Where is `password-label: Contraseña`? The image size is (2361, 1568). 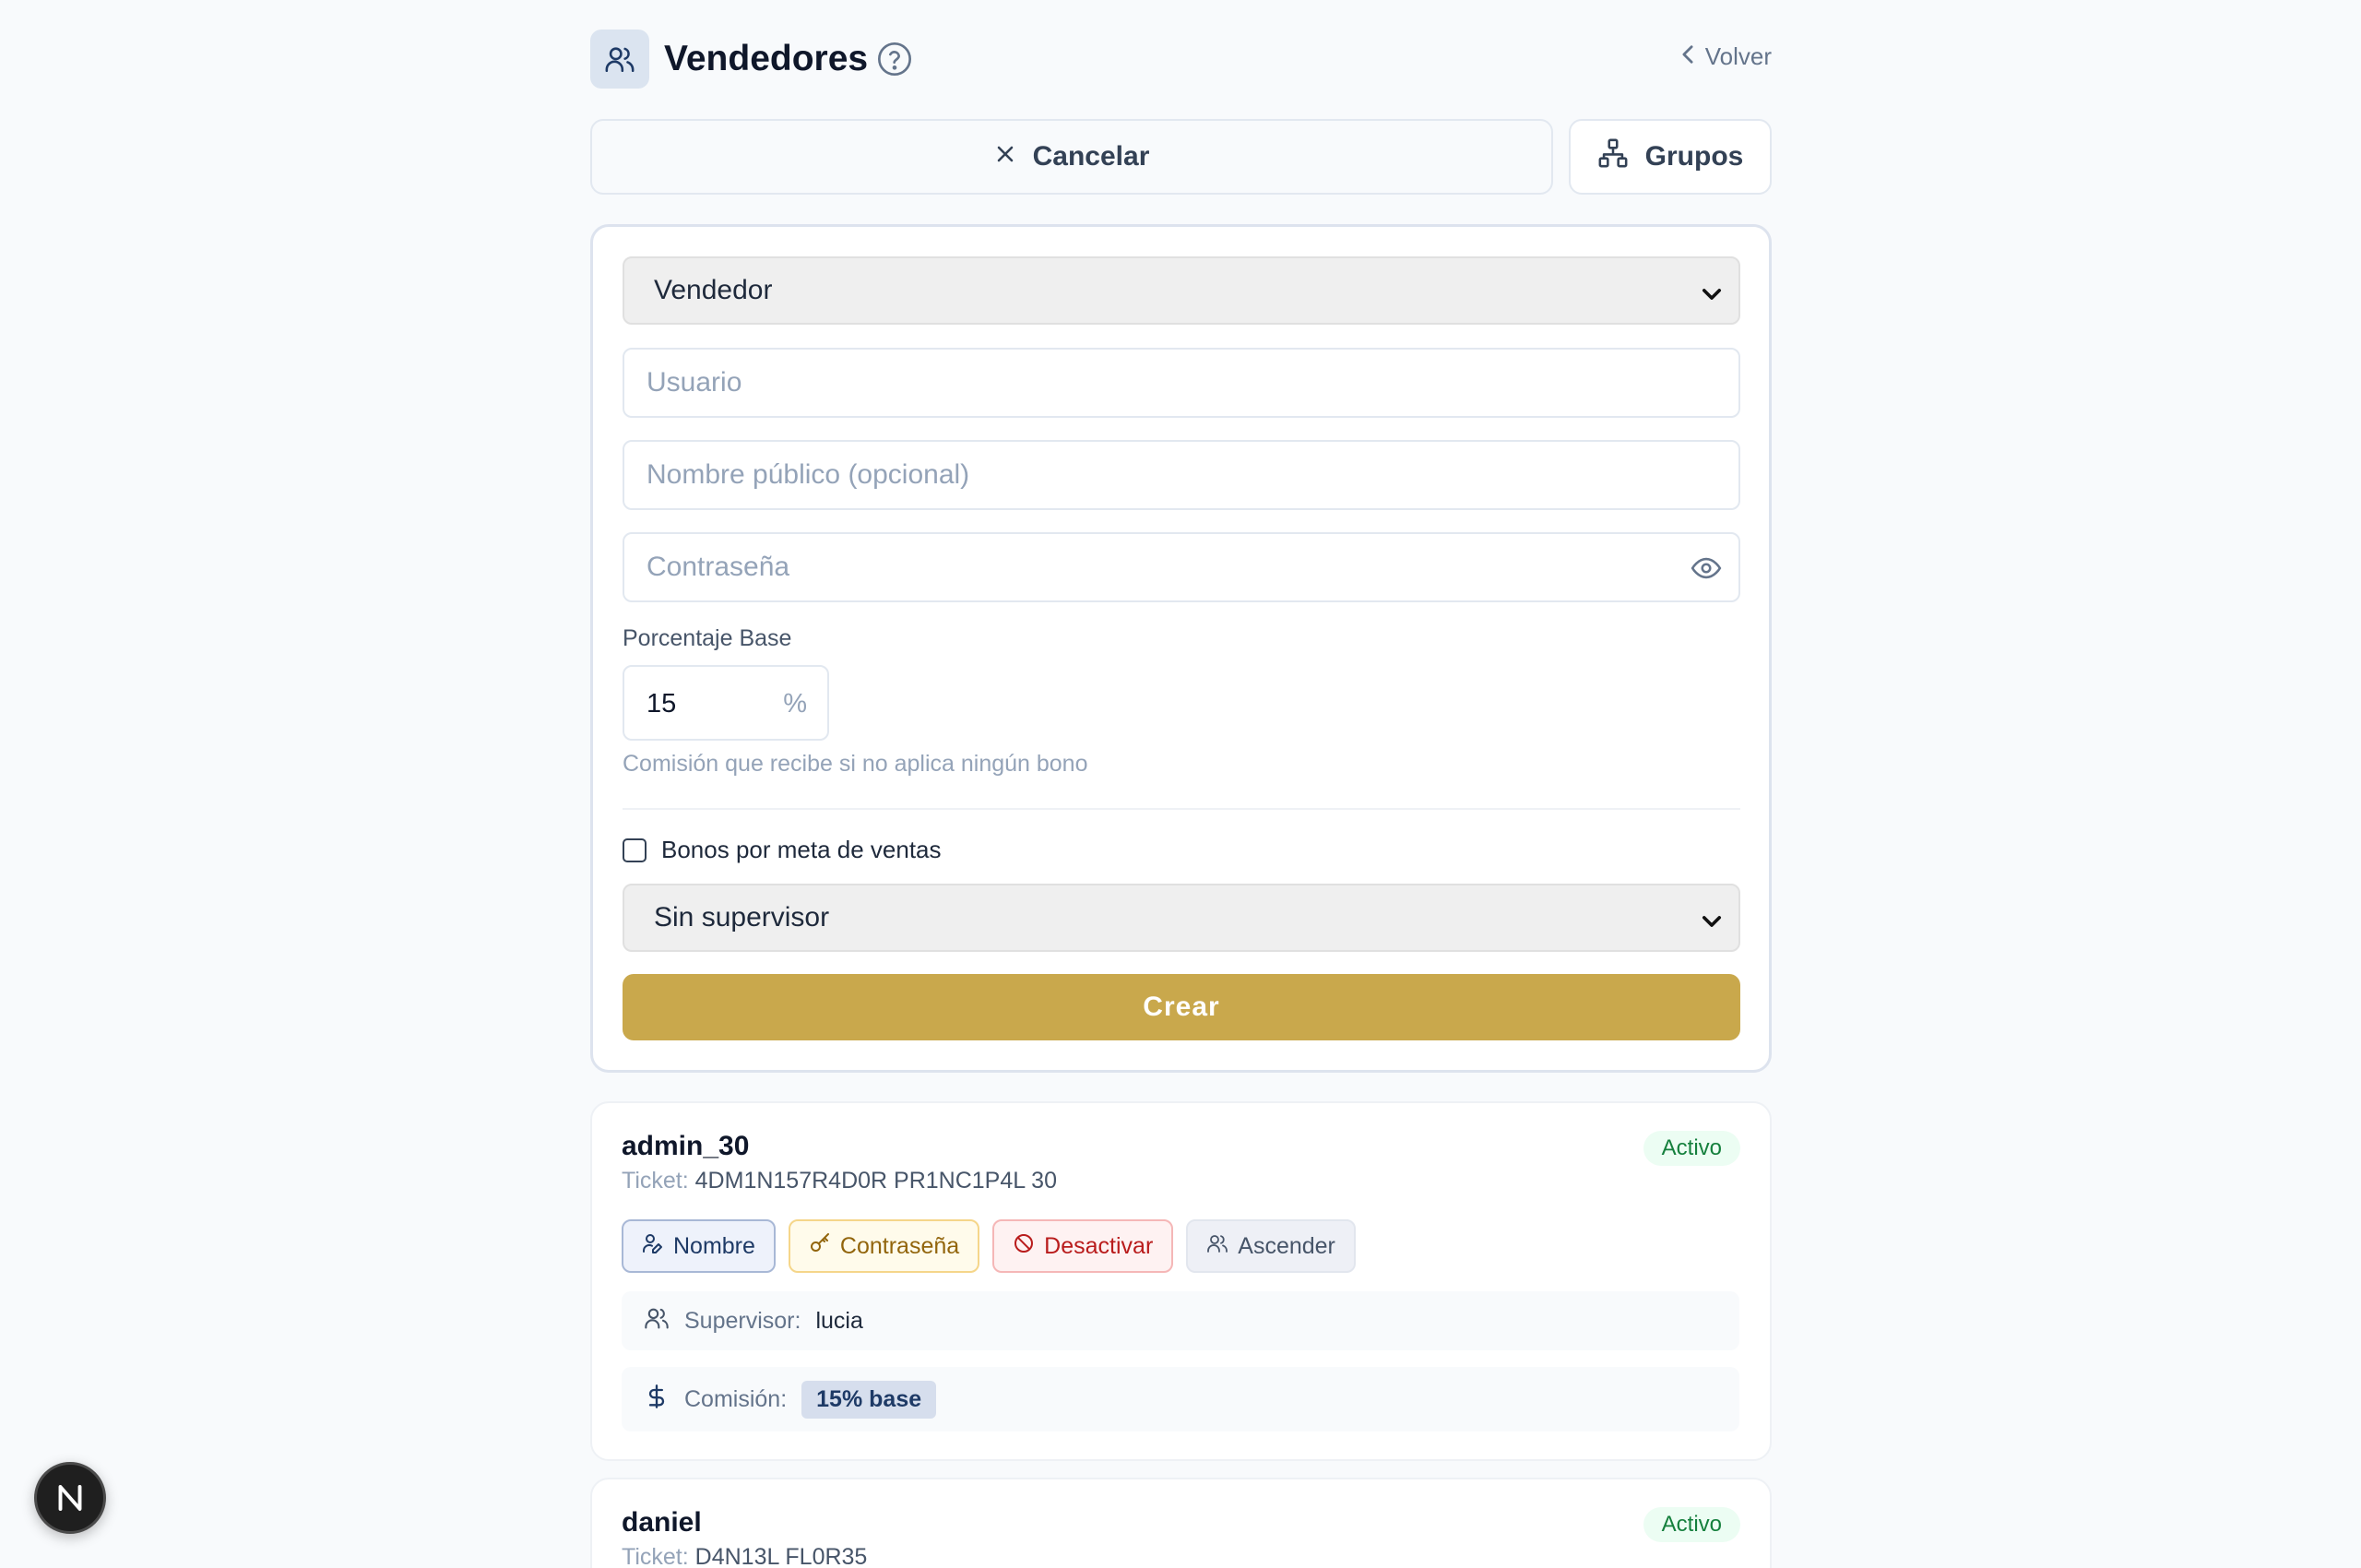
password-label: Contraseña is located at coordinates (899, 1245).